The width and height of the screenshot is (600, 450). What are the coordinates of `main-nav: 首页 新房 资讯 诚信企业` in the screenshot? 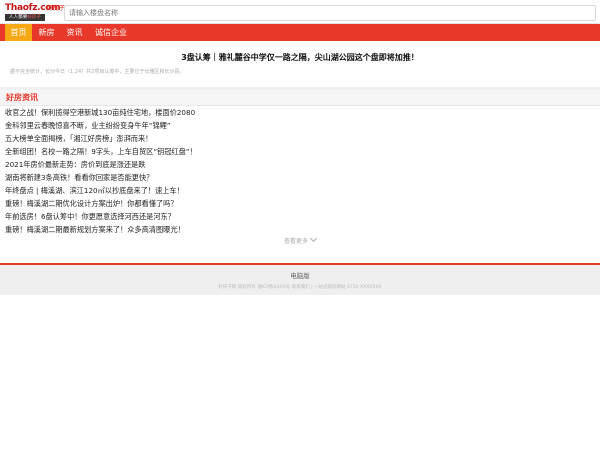 It's located at (300, 32).